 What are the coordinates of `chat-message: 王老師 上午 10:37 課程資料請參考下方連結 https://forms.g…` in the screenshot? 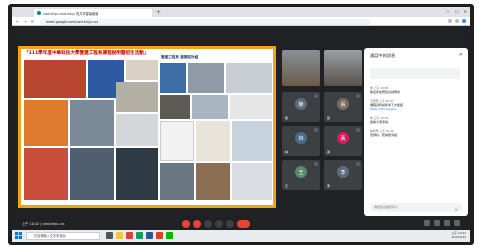 It's located at (416, 105).